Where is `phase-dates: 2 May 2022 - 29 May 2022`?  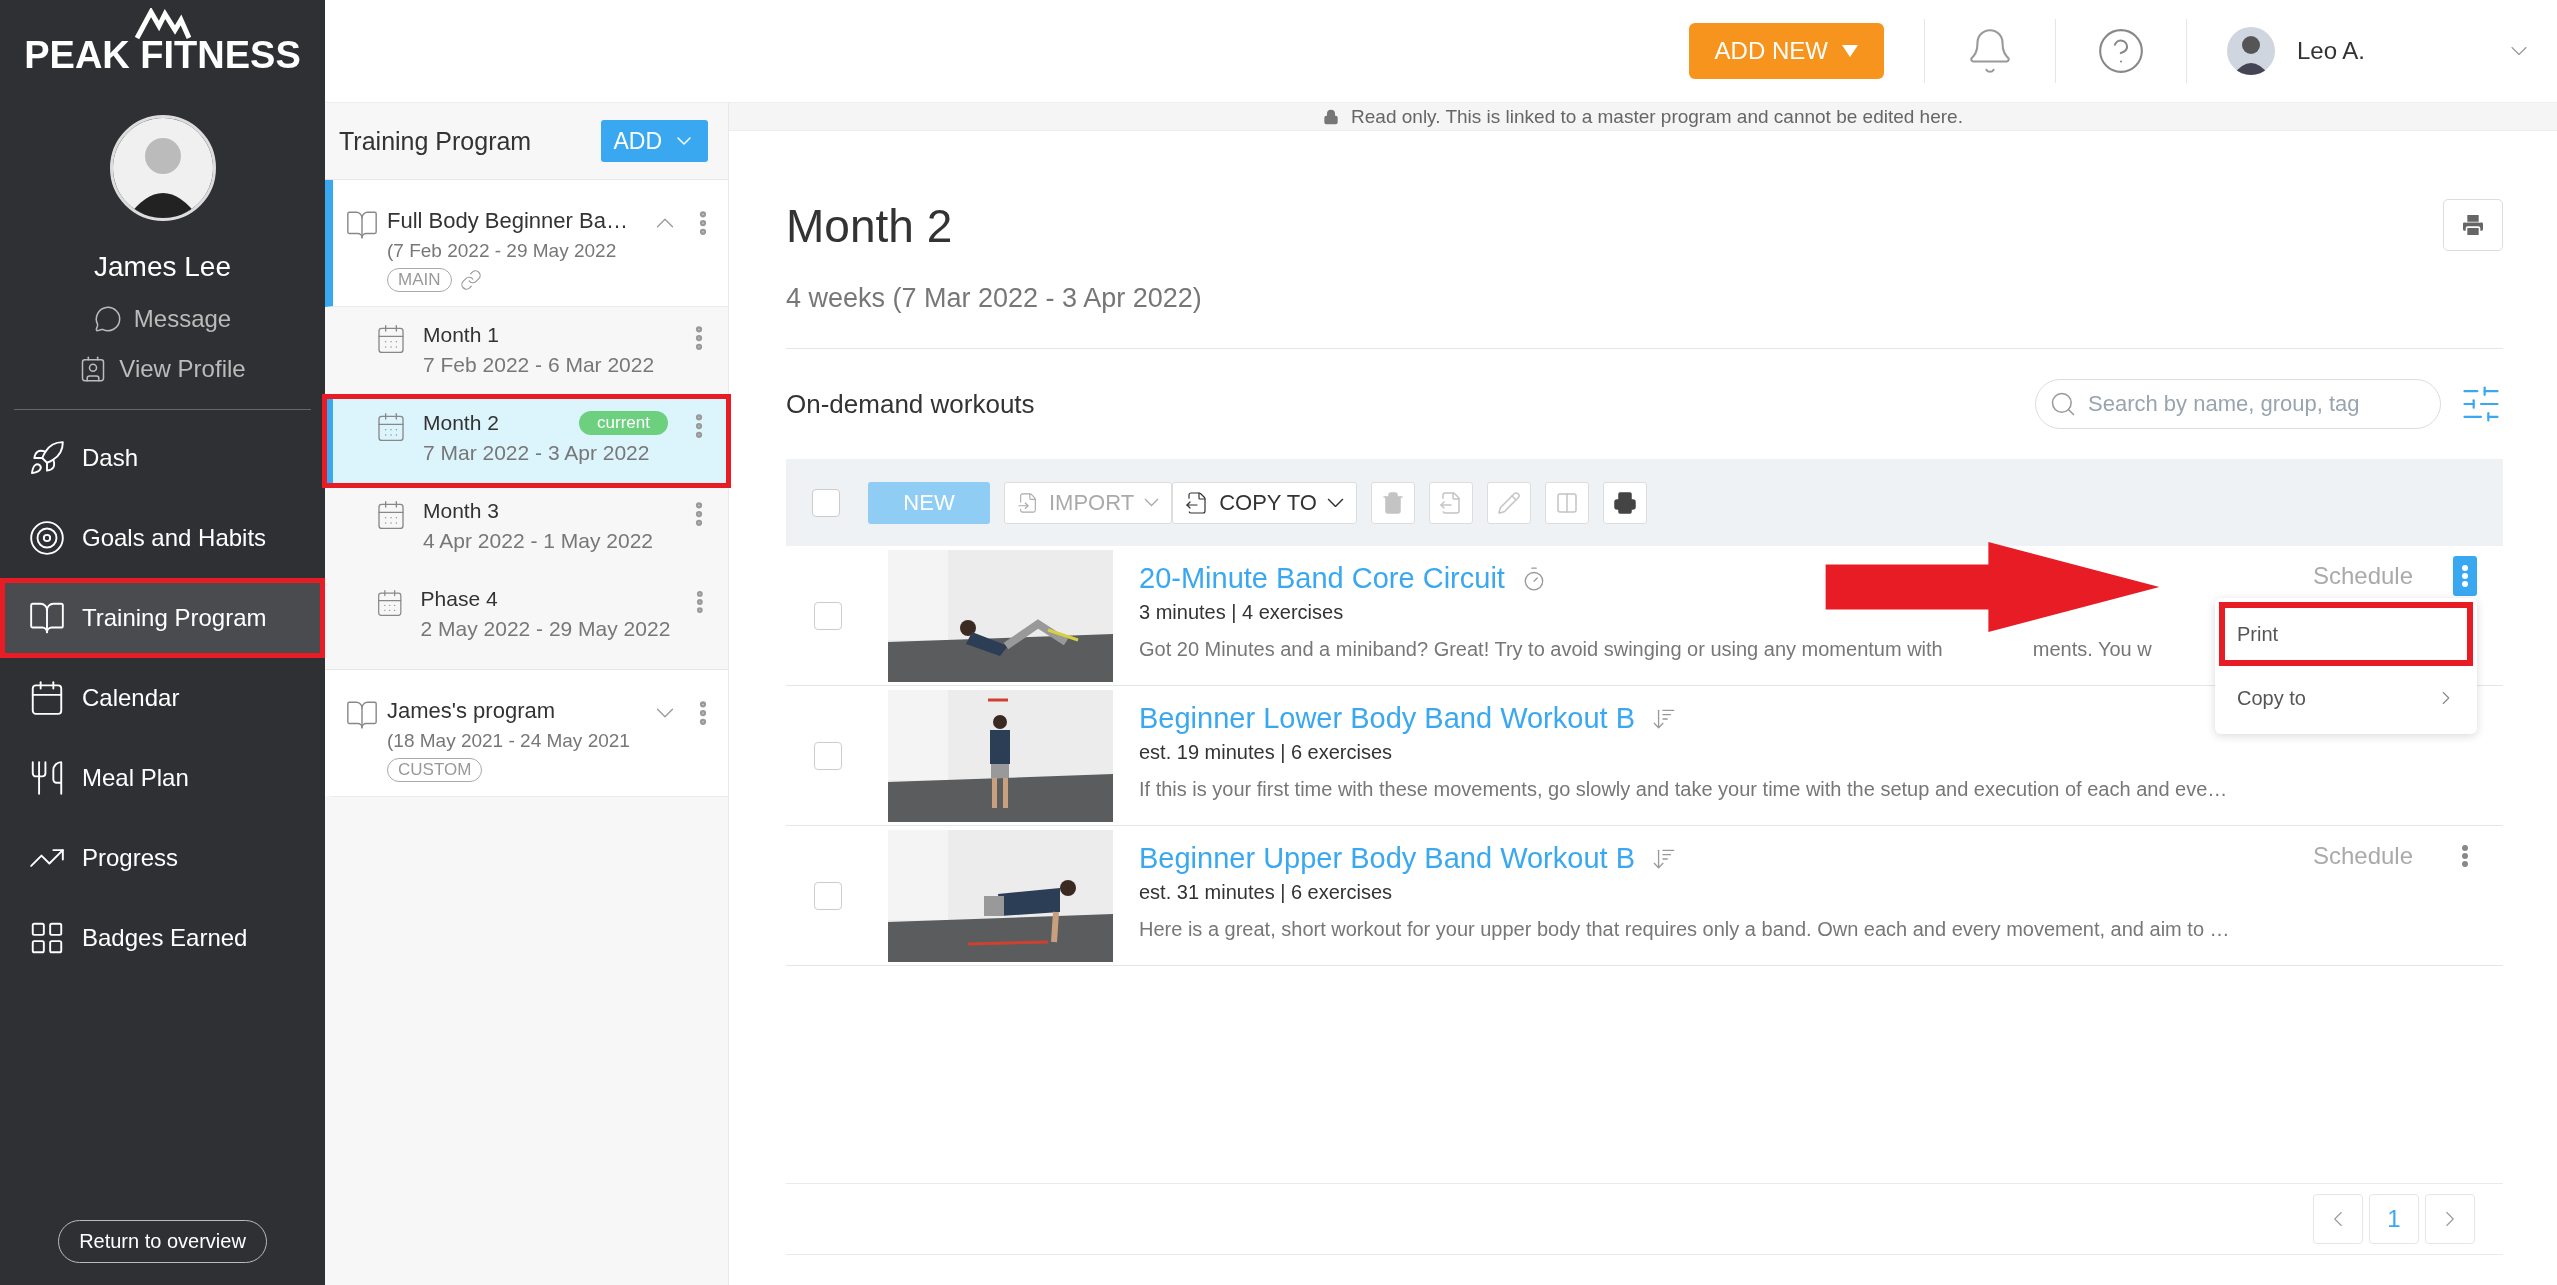
phase-dates: 2 May 2022 - 29 May 2022 is located at coordinates (545, 629).